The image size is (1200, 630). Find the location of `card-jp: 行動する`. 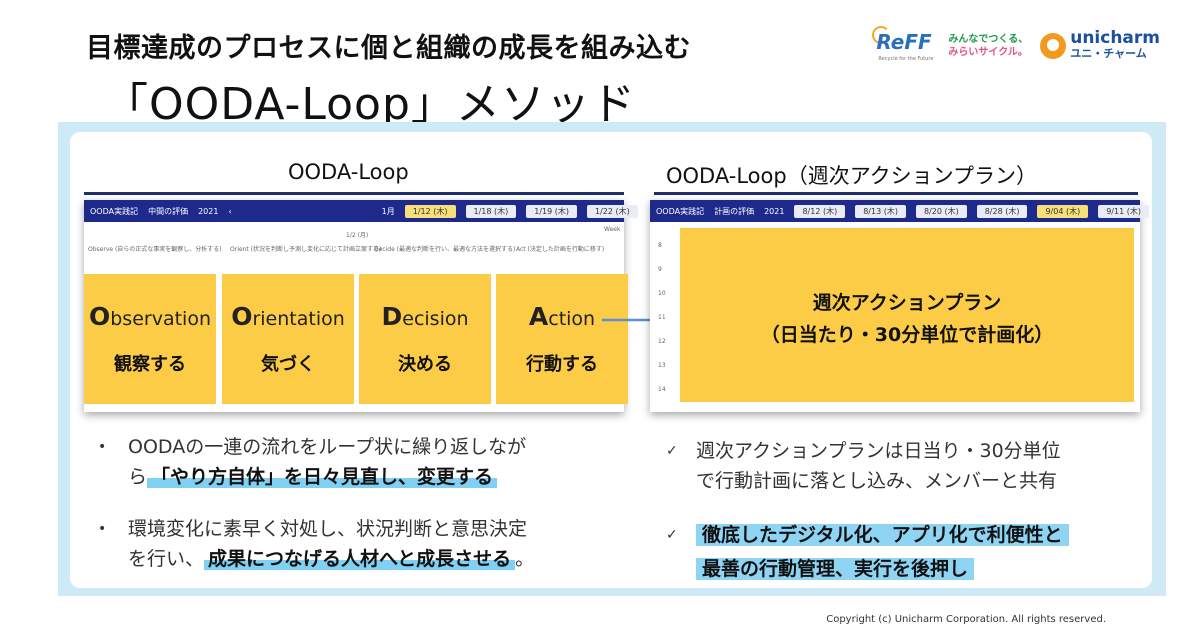

card-jp: 行動する is located at coordinates (562, 364).